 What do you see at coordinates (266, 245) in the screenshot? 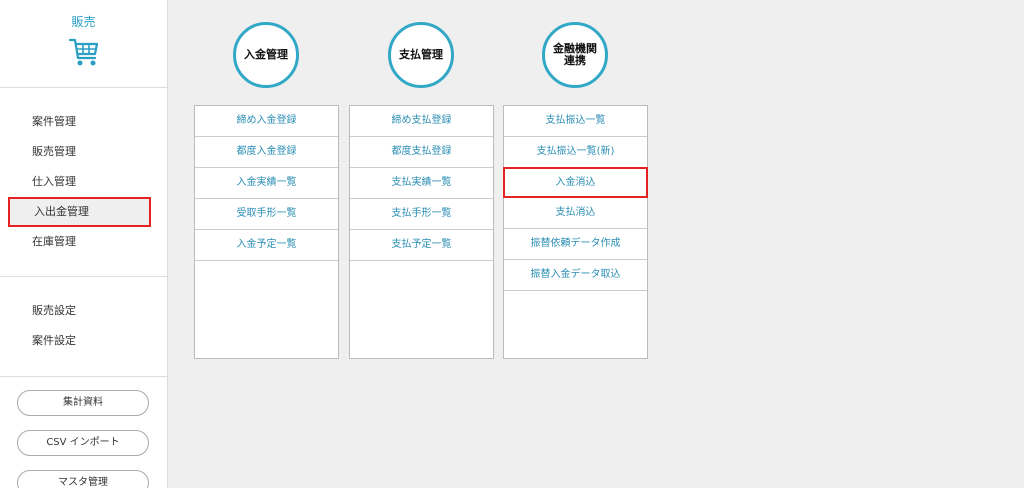
I see `link-入金予定一覧: 入金予定一覧` at bounding box center [266, 245].